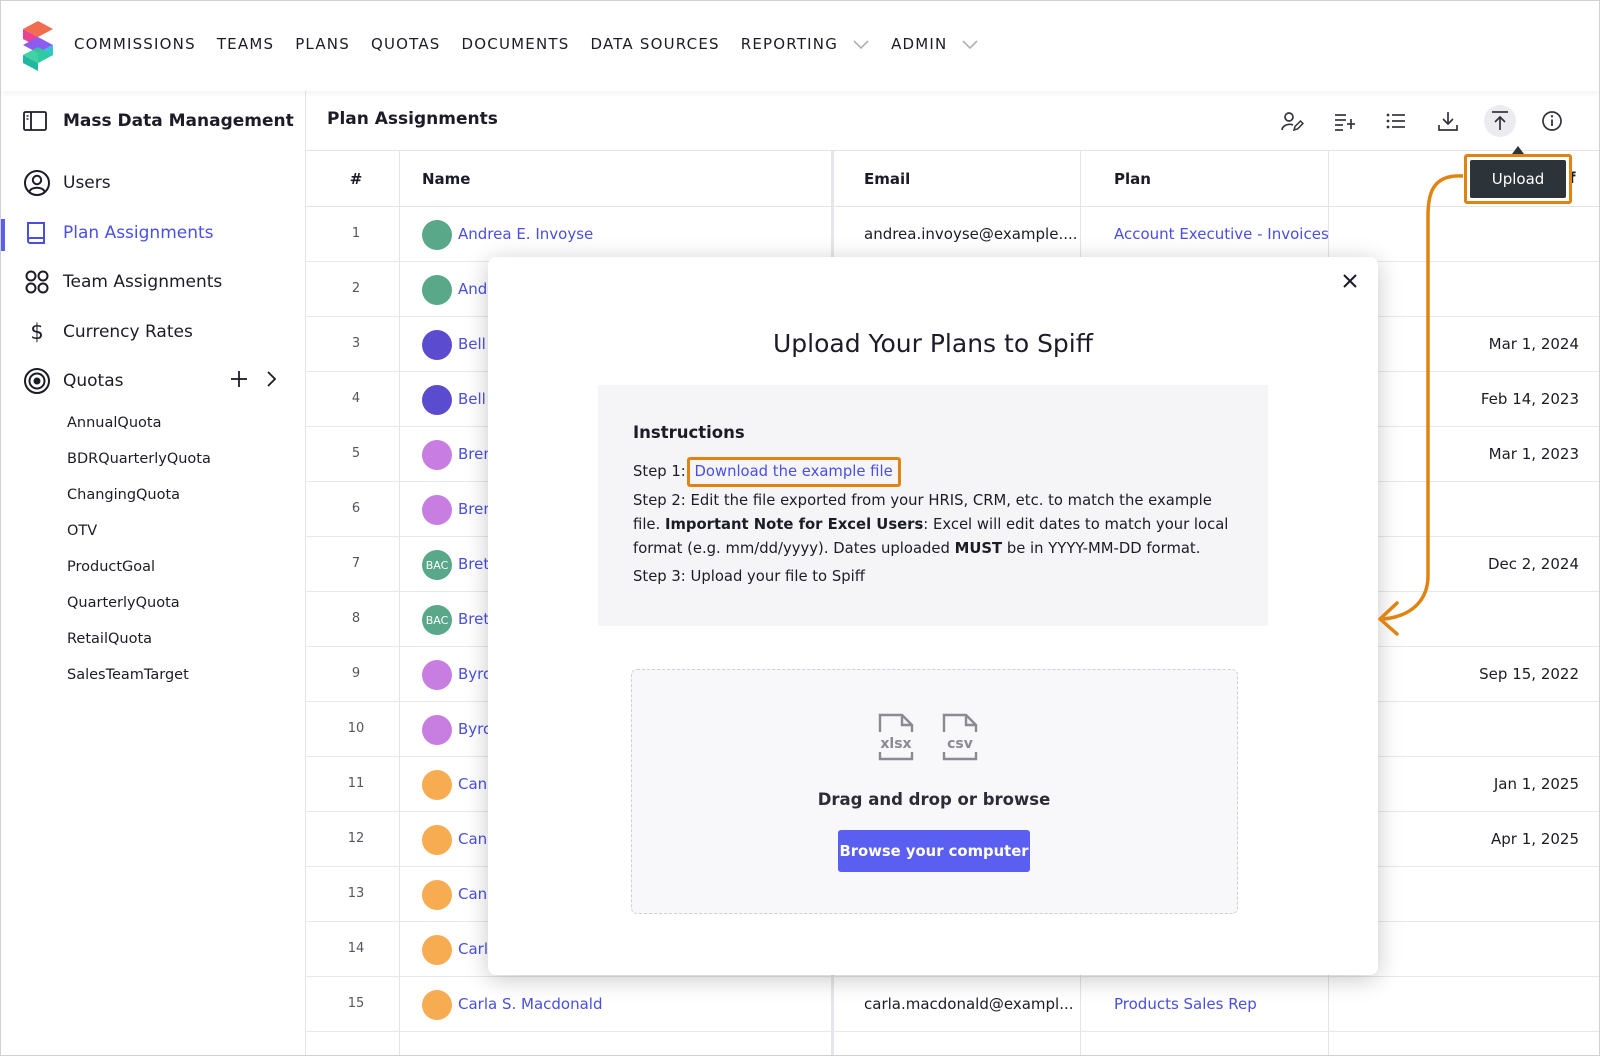 This screenshot has height=1056, width=1600. What do you see at coordinates (245, 44) in the screenshot?
I see `nav-teams: TEAMS` at bounding box center [245, 44].